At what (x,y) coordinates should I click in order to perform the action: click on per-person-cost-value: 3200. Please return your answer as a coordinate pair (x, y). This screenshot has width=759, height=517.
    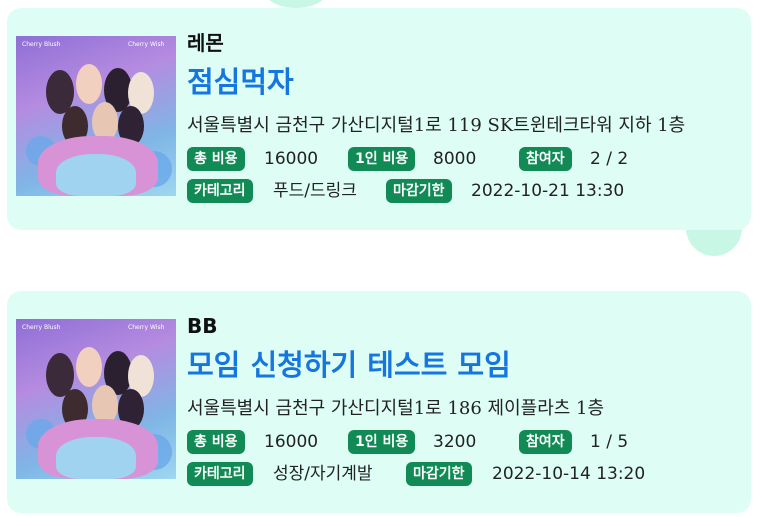
    Looking at the image, I should click on (455, 442).